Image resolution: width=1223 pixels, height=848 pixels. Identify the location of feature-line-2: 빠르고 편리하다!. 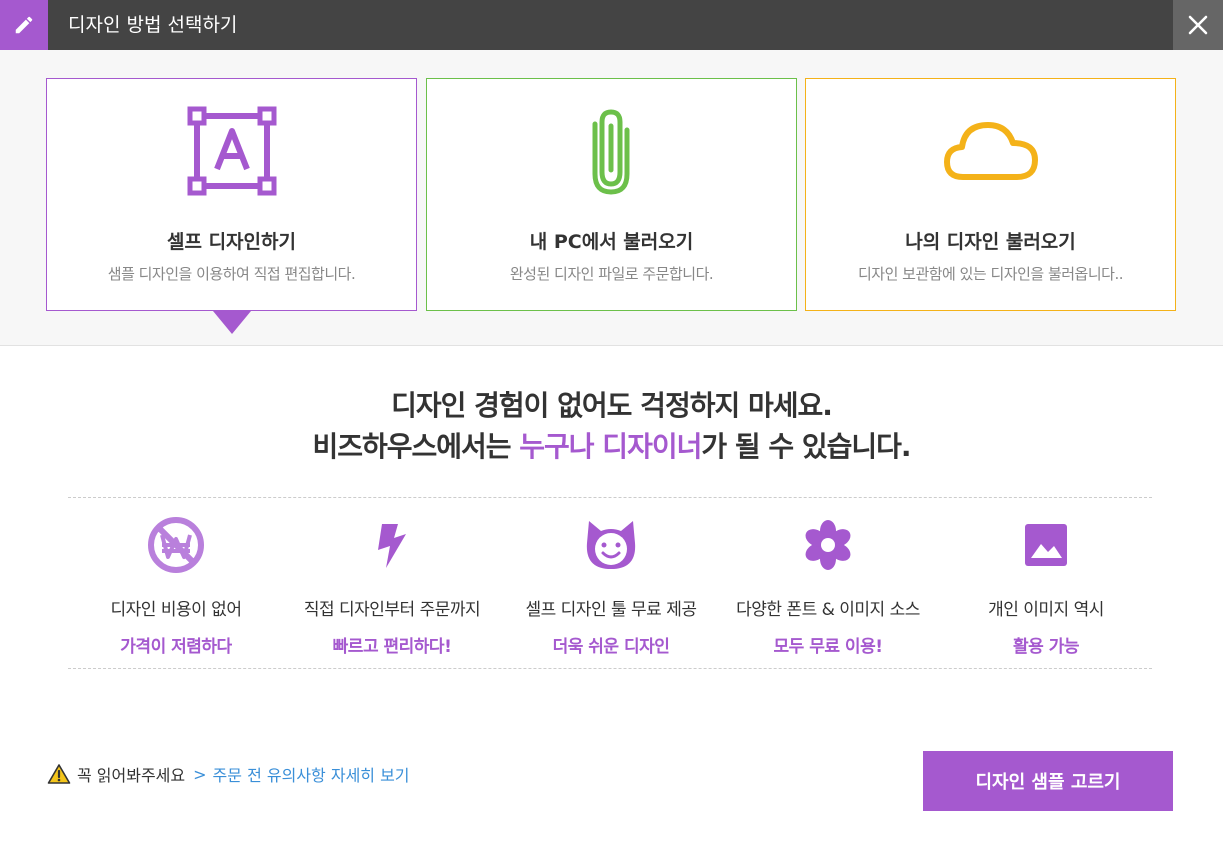
(392, 647).